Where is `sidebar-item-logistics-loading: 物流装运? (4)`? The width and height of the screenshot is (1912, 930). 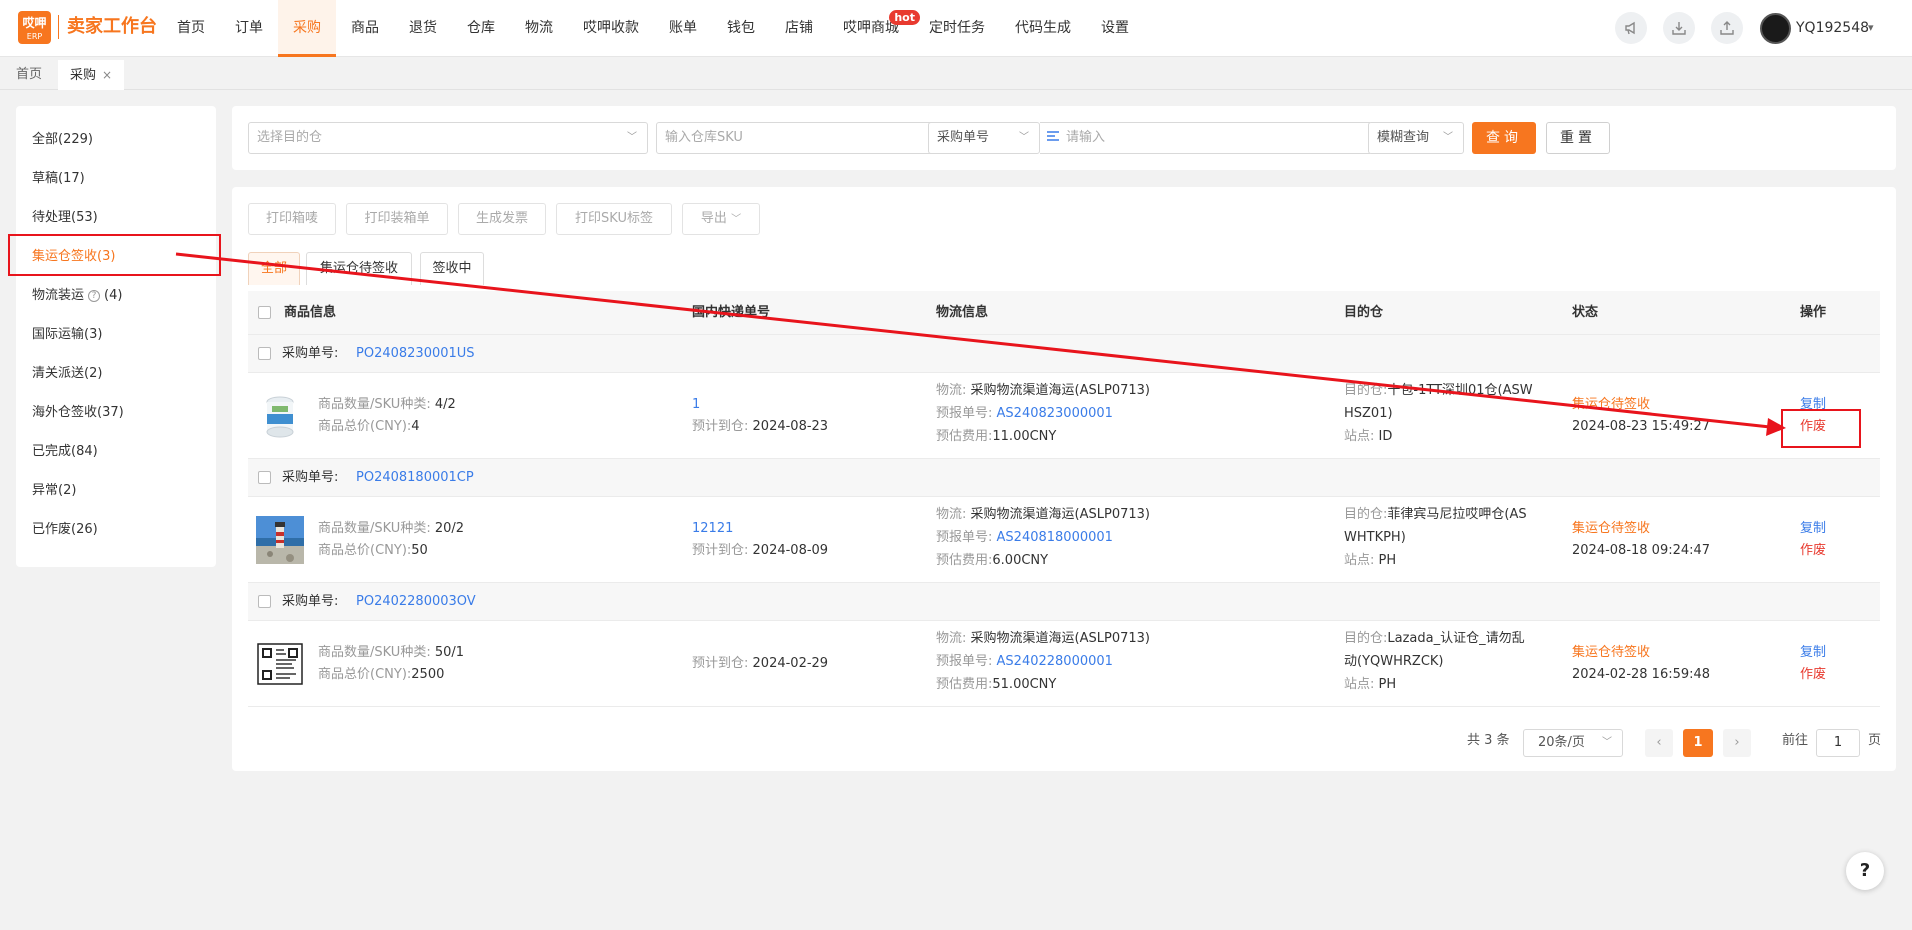 sidebar-item-logistics-loading: 物流装运? (4) is located at coordinates (77, 296).